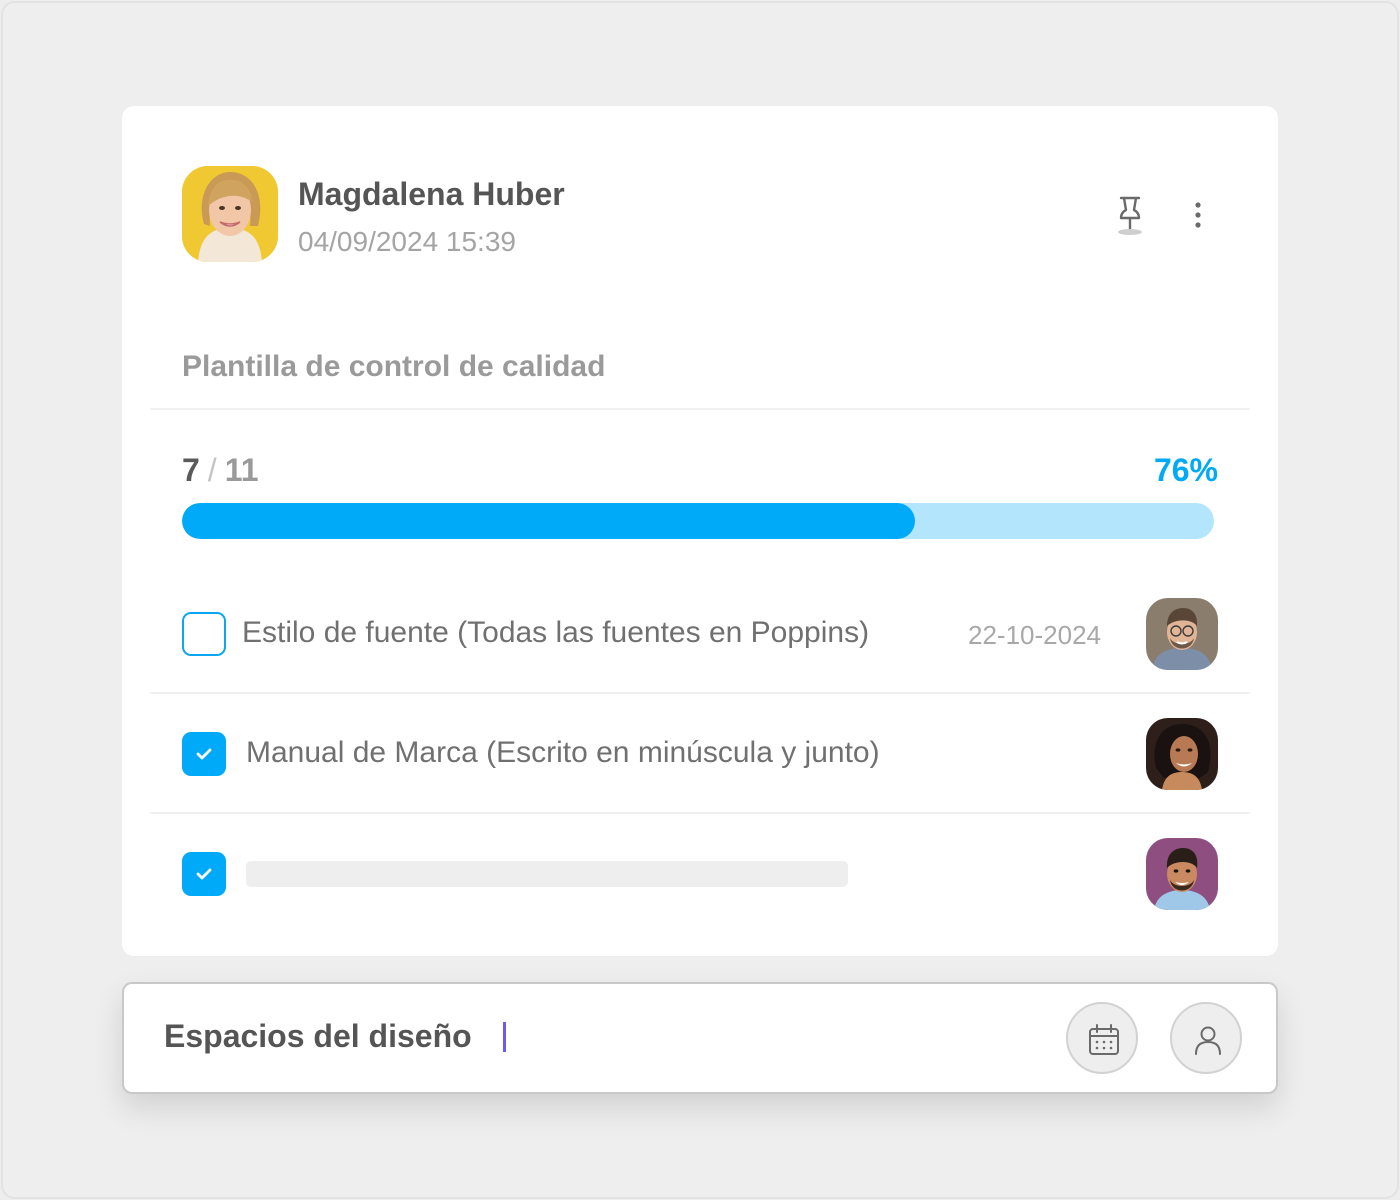 The width and height of the screenshot is (1400, 1200). What do you see at coordinates (241, 470) in the screenshot?
I see `total-count: 11` at bounding box center [241, 470].